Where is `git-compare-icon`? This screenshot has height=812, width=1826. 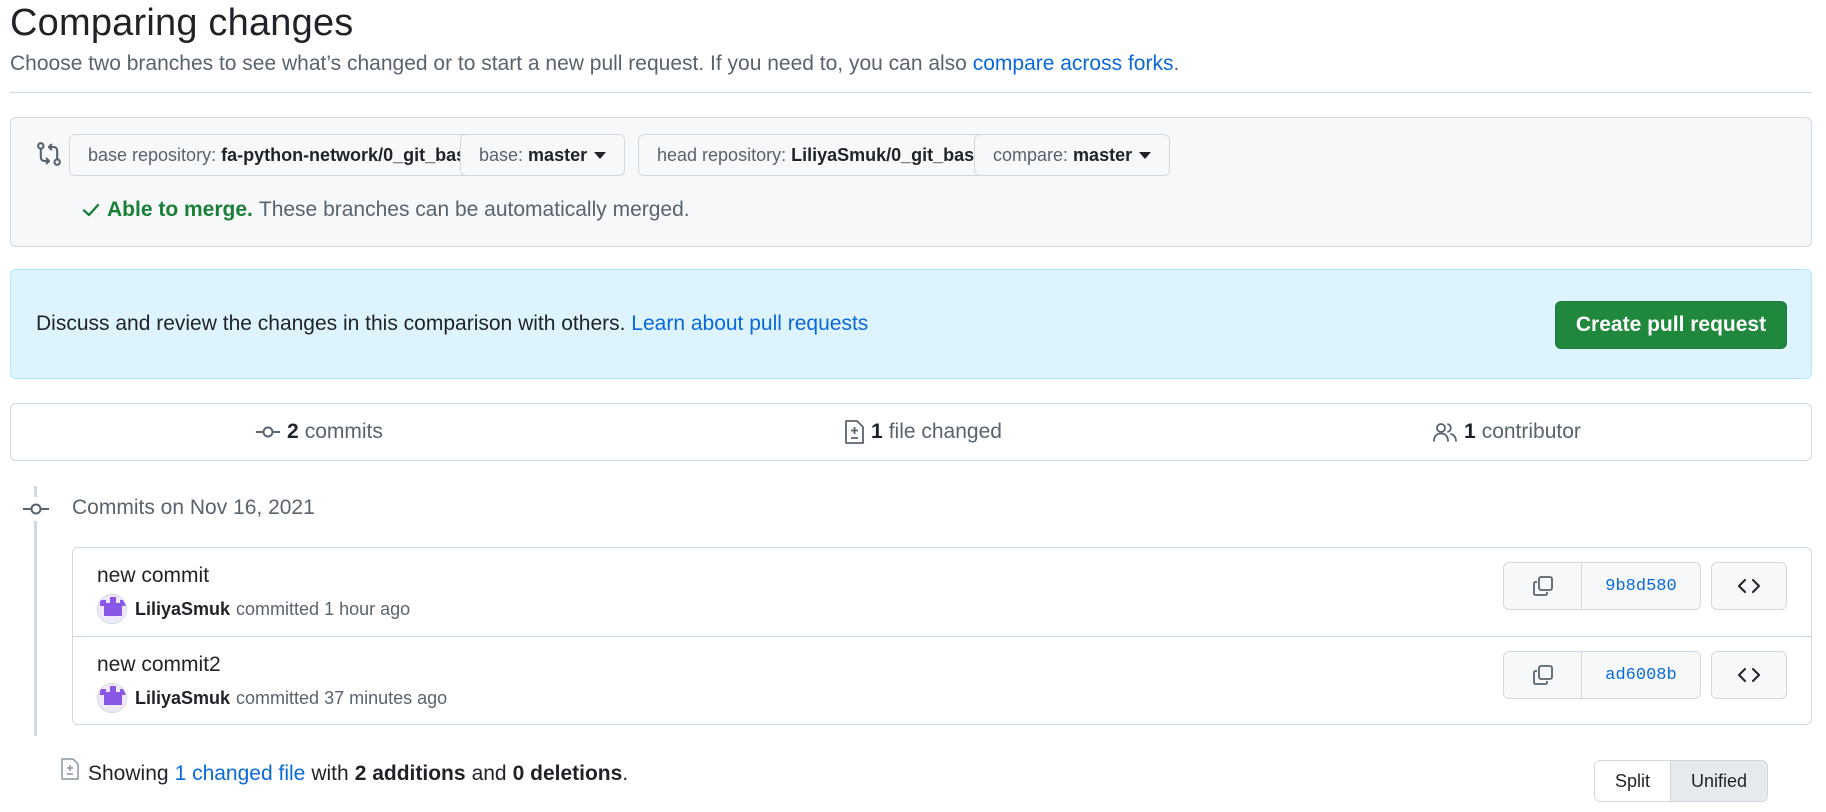 git-compare-icon is located at coordinates (49, 154).